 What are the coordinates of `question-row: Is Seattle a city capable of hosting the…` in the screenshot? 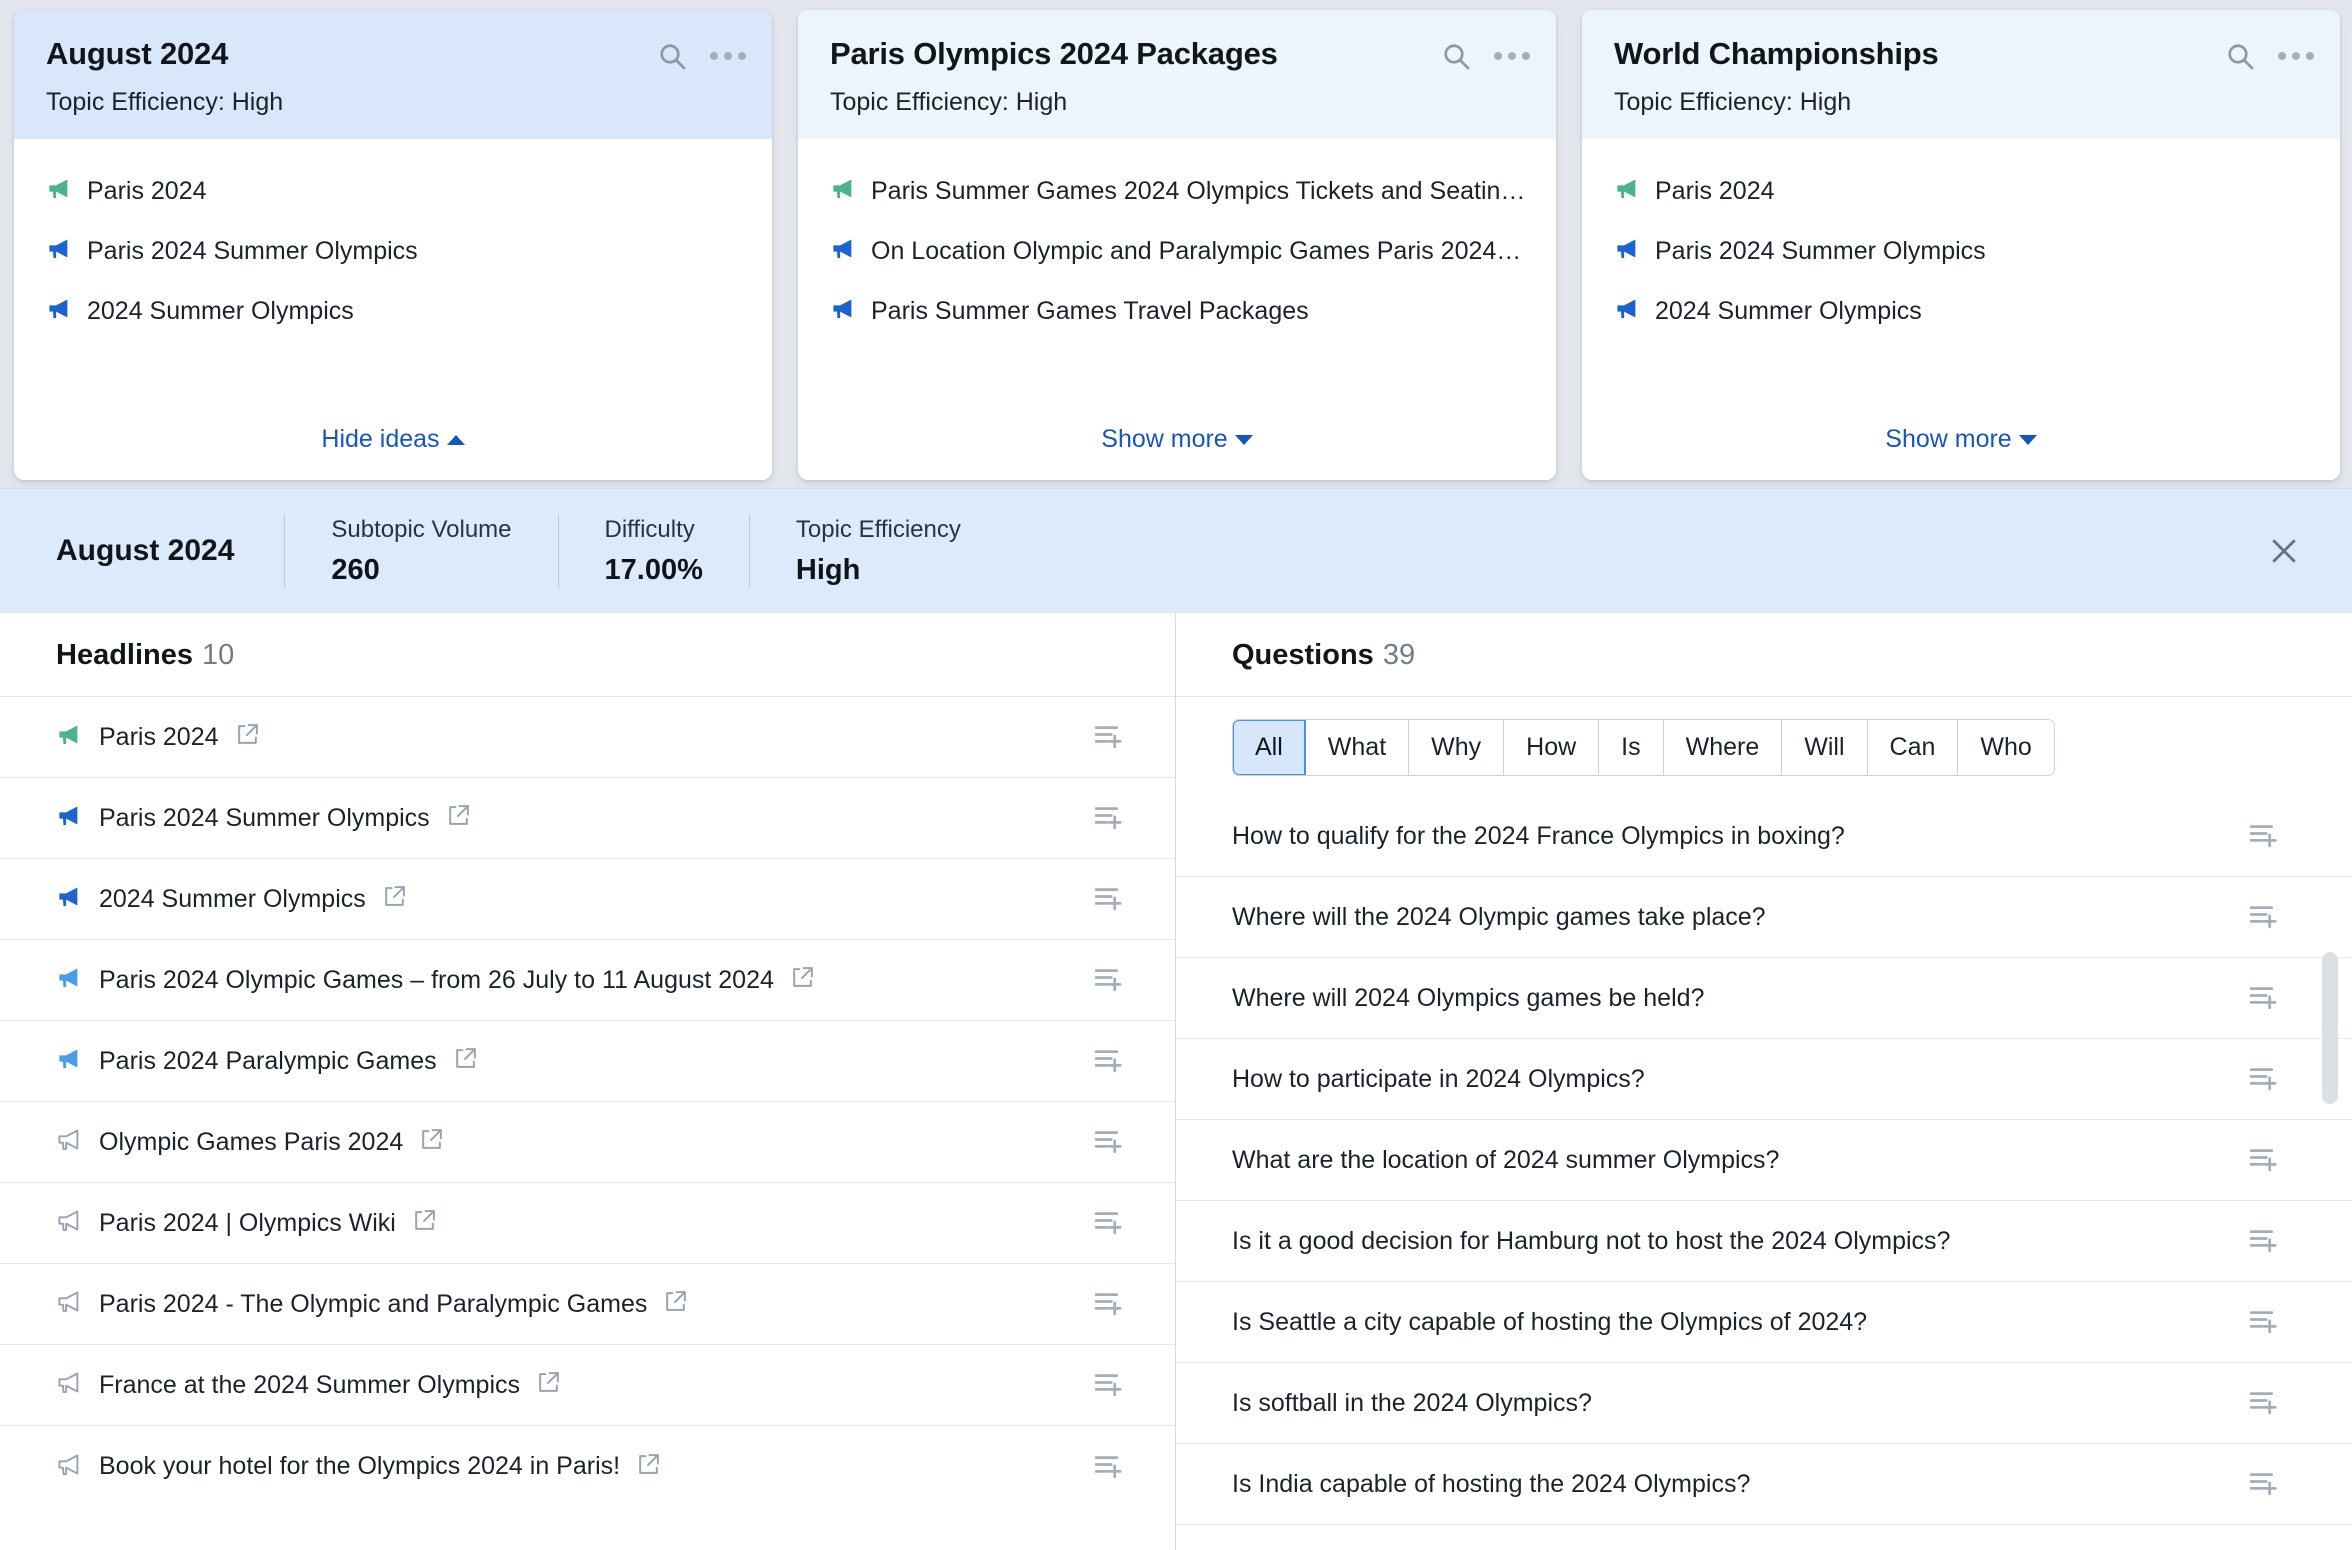 It's located at (1764, 1323).